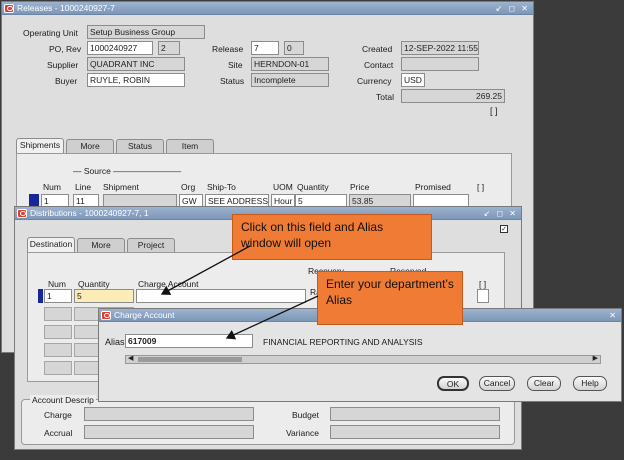 The width and height of the screenshot is (624, 460). Describe the element at coordinates (40, 296) in the screenshot. I see `dist-row-selector` at that location.